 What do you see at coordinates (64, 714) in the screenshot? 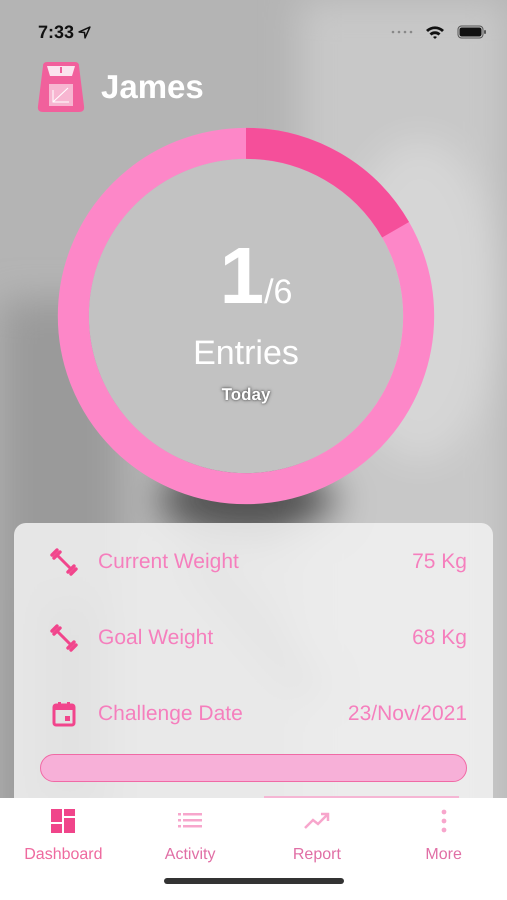
I see `calendar-icon` at bounding box center [64, 714].